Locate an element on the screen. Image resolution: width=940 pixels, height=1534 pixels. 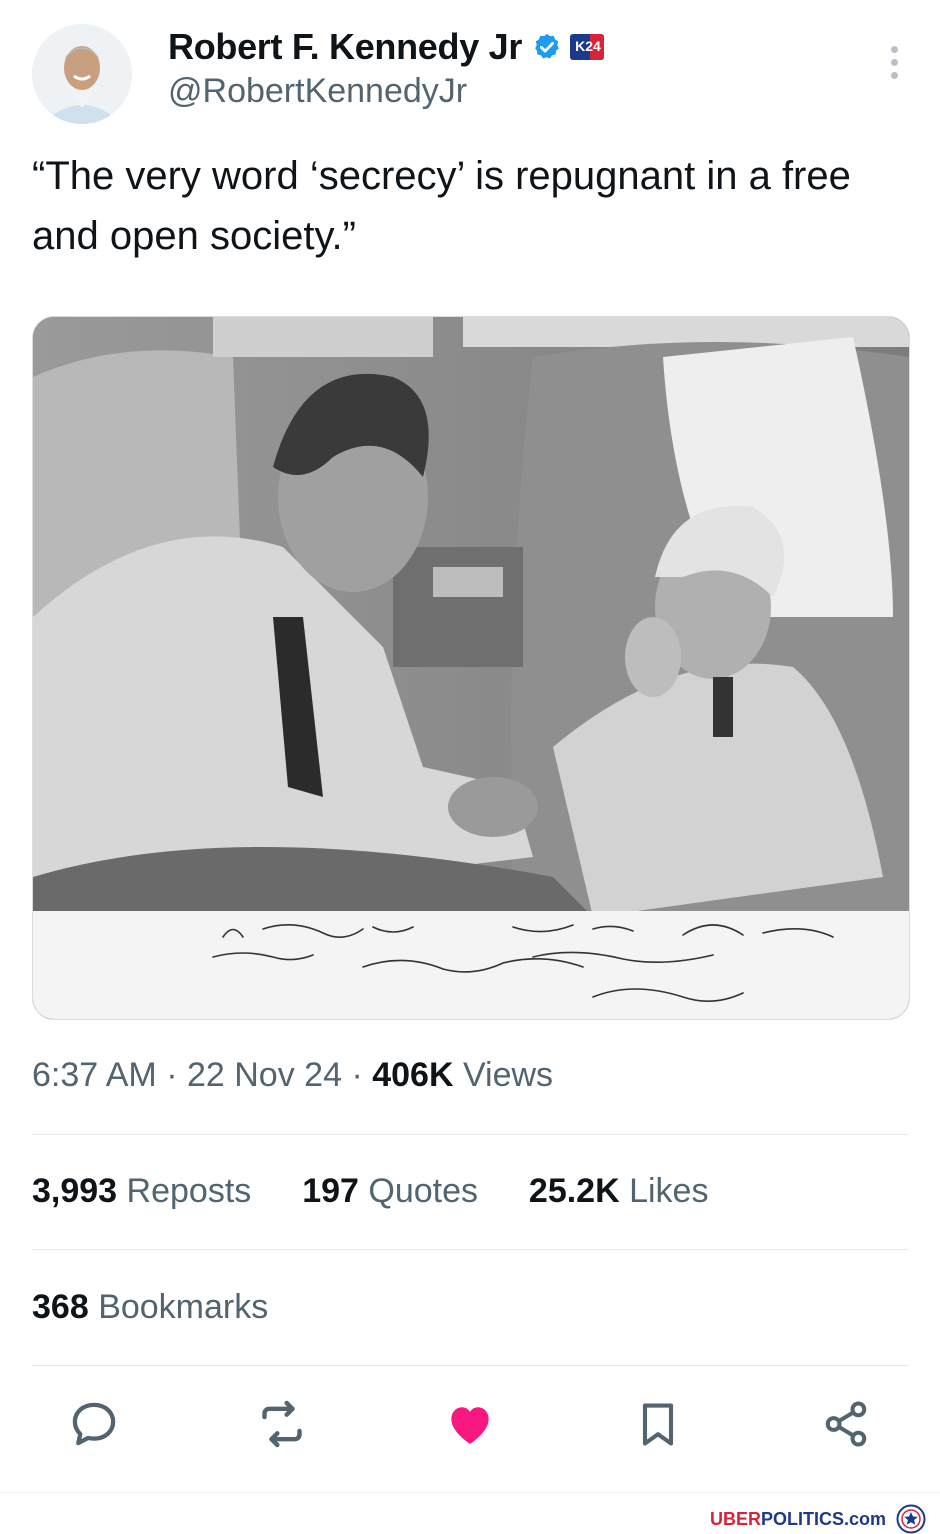
reply-icon is located at coordinates (94, 1424).